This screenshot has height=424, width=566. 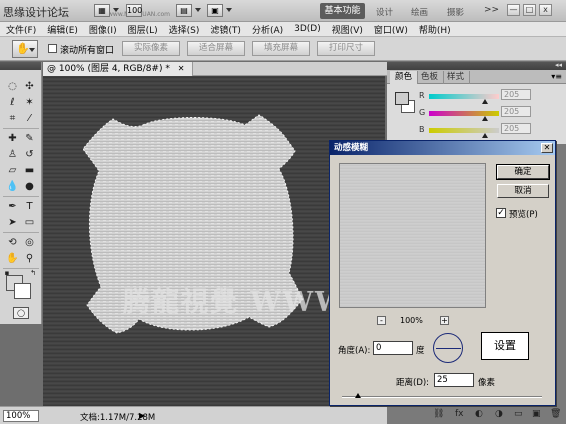 What do you see at coordinates (536, 414) in the screenshot?
I see `new-layer-icon: ▣` at bounding box center [536, 414].